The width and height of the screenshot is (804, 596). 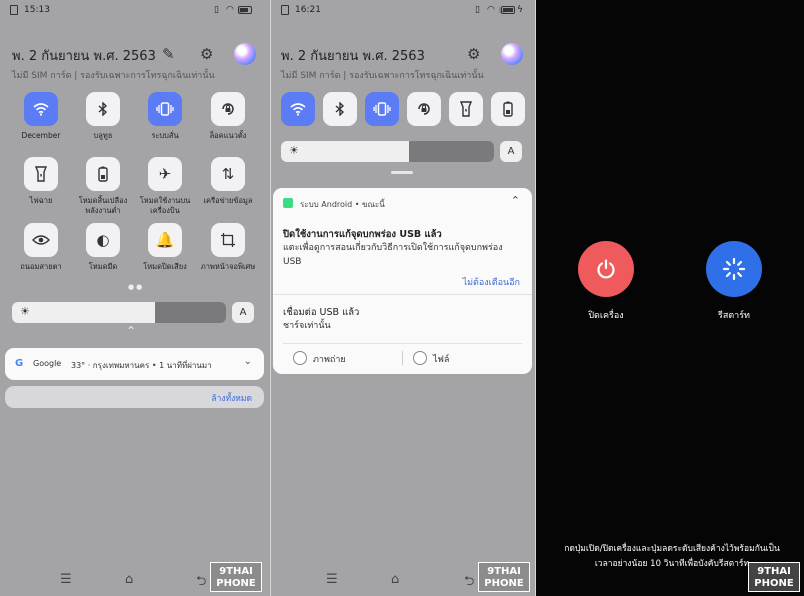 I want to click on restart-icon, so click(x=734, y=269).